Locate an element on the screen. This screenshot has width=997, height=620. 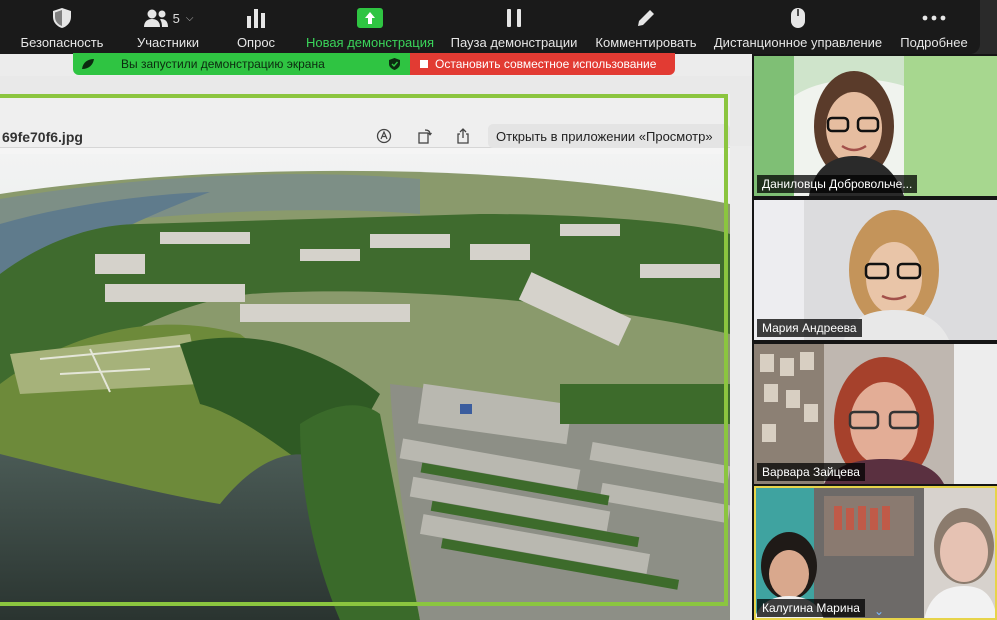
chevron-down-icon: ⌄ is located at coordinates (879, 611).